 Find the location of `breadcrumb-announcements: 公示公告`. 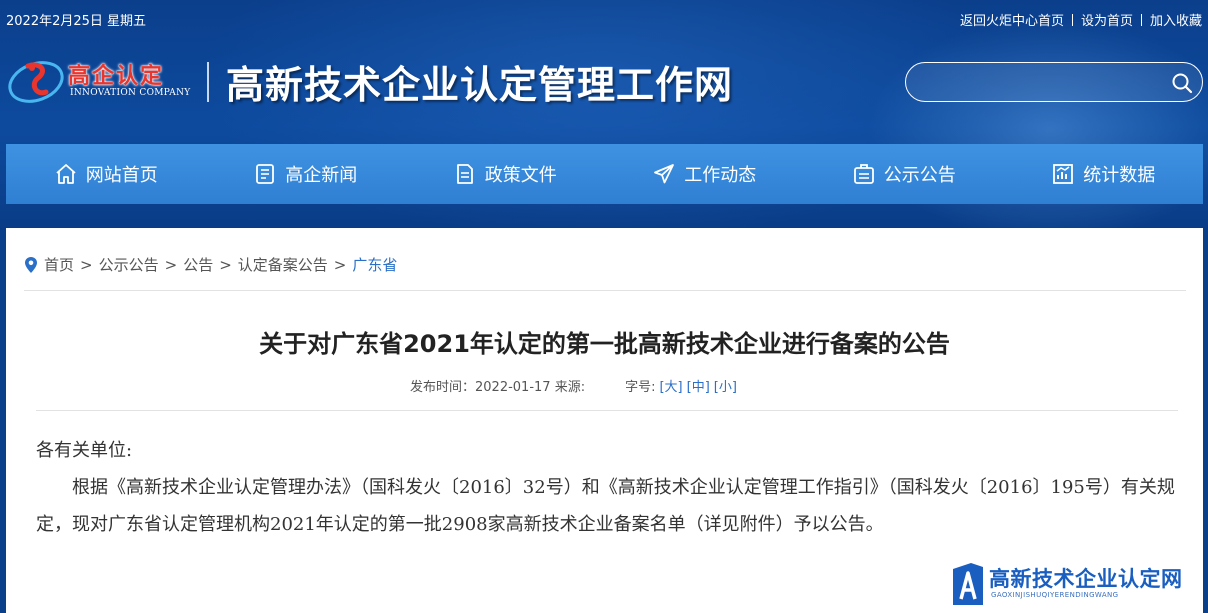

breadcrumb-announcements: 公示公告 is located at coordinates (129, 264).